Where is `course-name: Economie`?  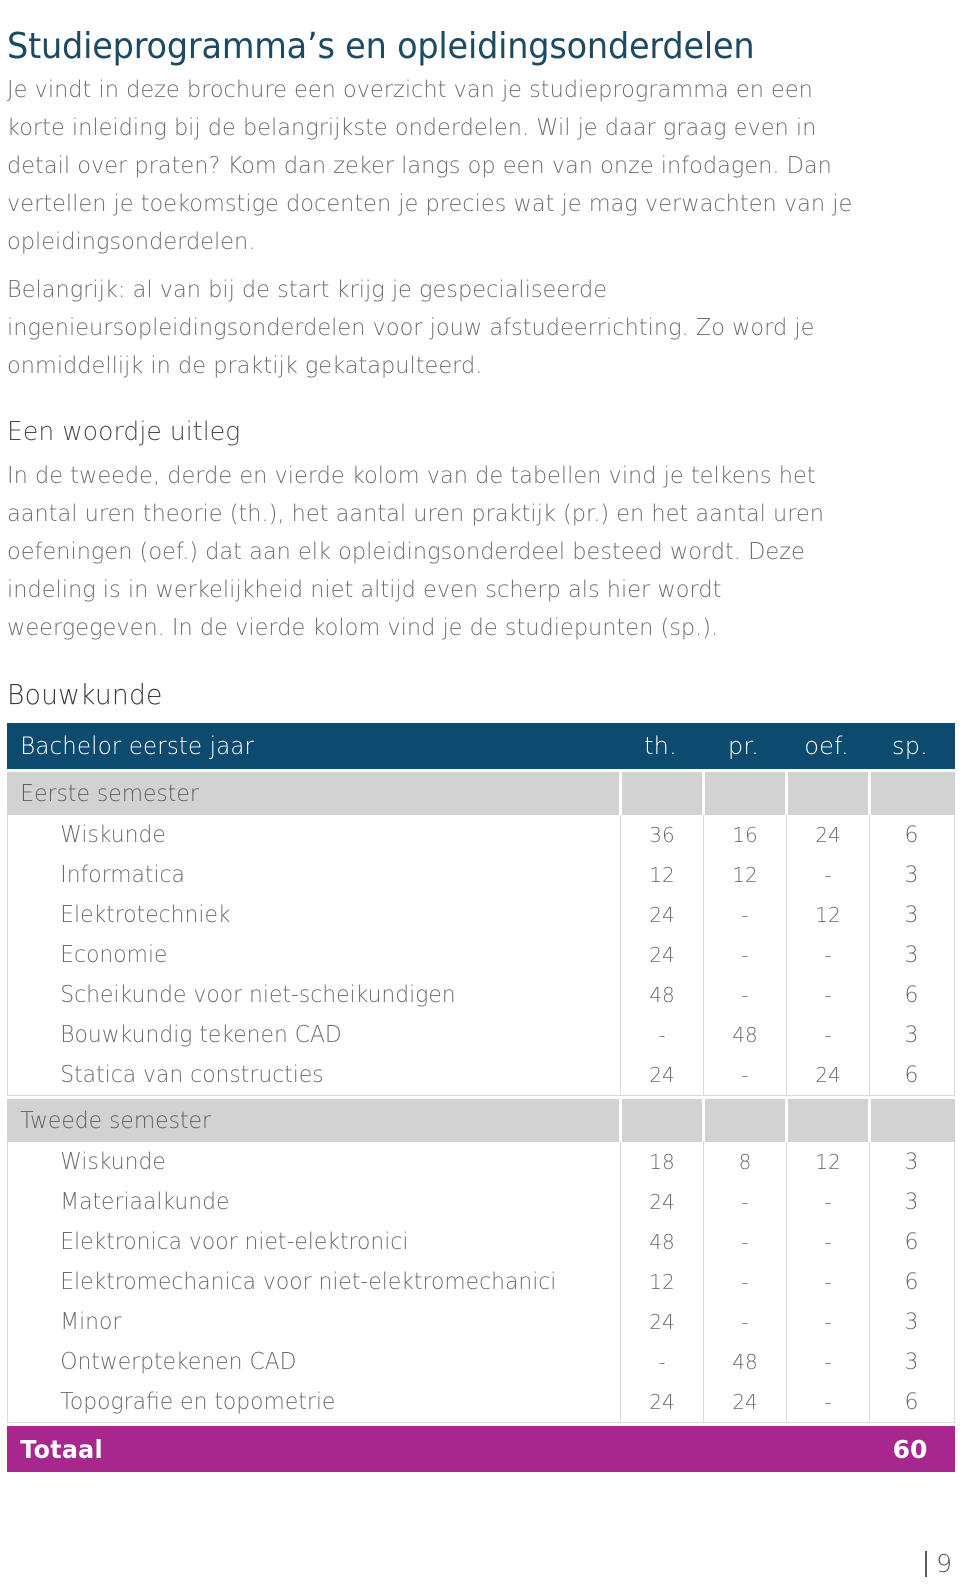 course-name: Economie is located at coordinates (114, 955).